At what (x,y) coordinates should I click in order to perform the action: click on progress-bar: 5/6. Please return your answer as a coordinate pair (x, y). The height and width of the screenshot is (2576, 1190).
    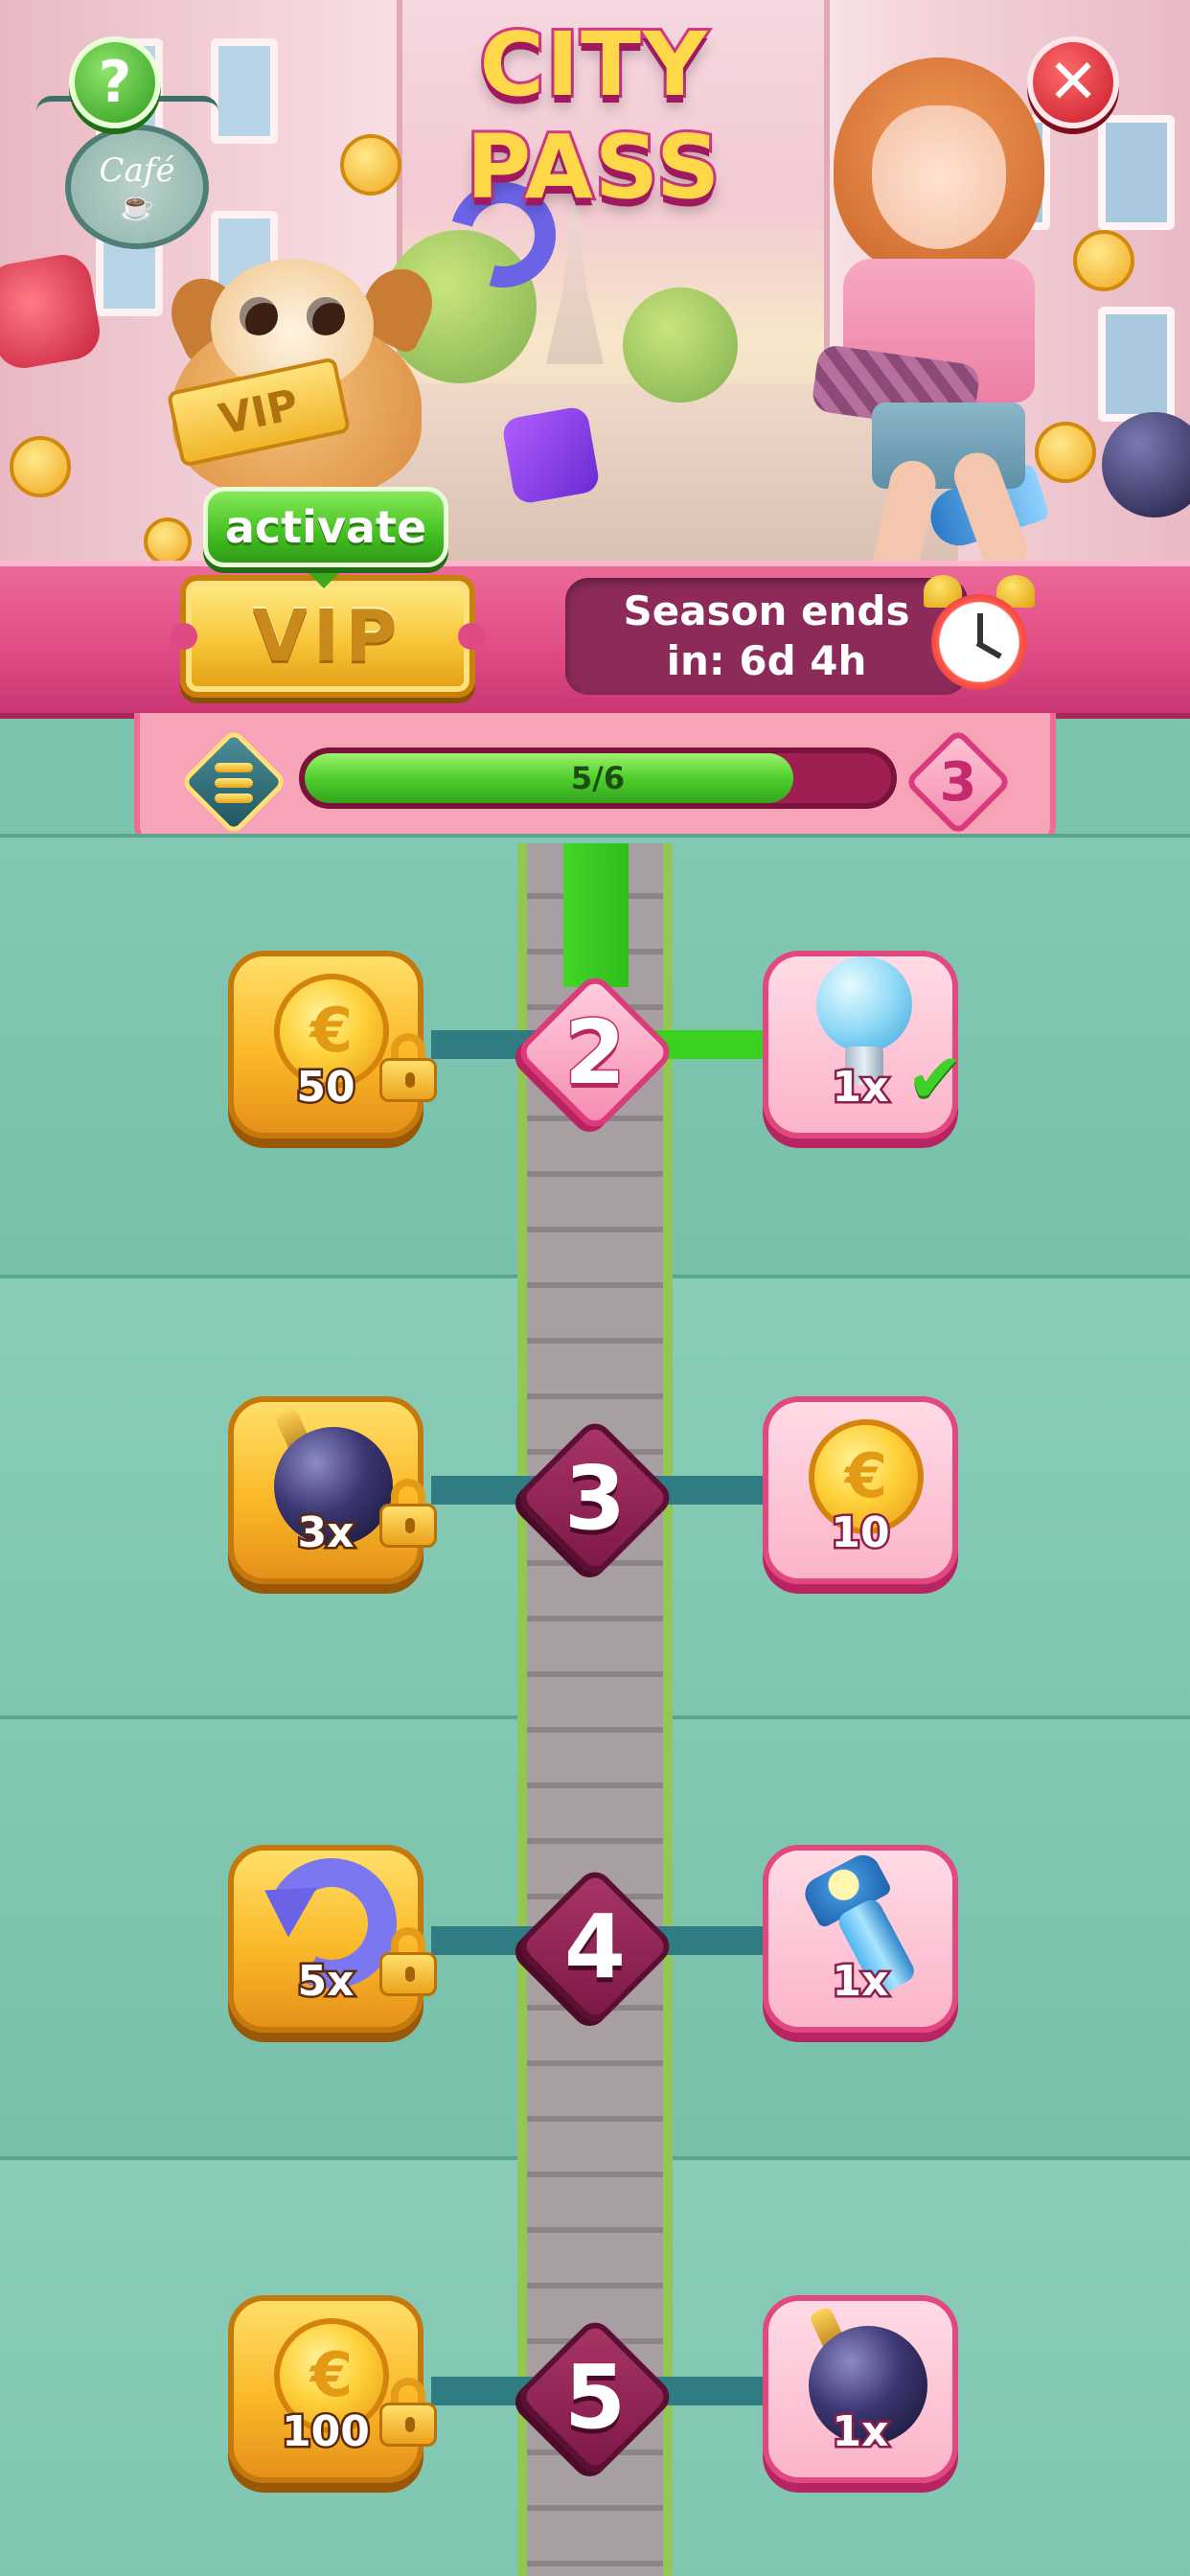
    Looking at the image, I should click on (598, 778).